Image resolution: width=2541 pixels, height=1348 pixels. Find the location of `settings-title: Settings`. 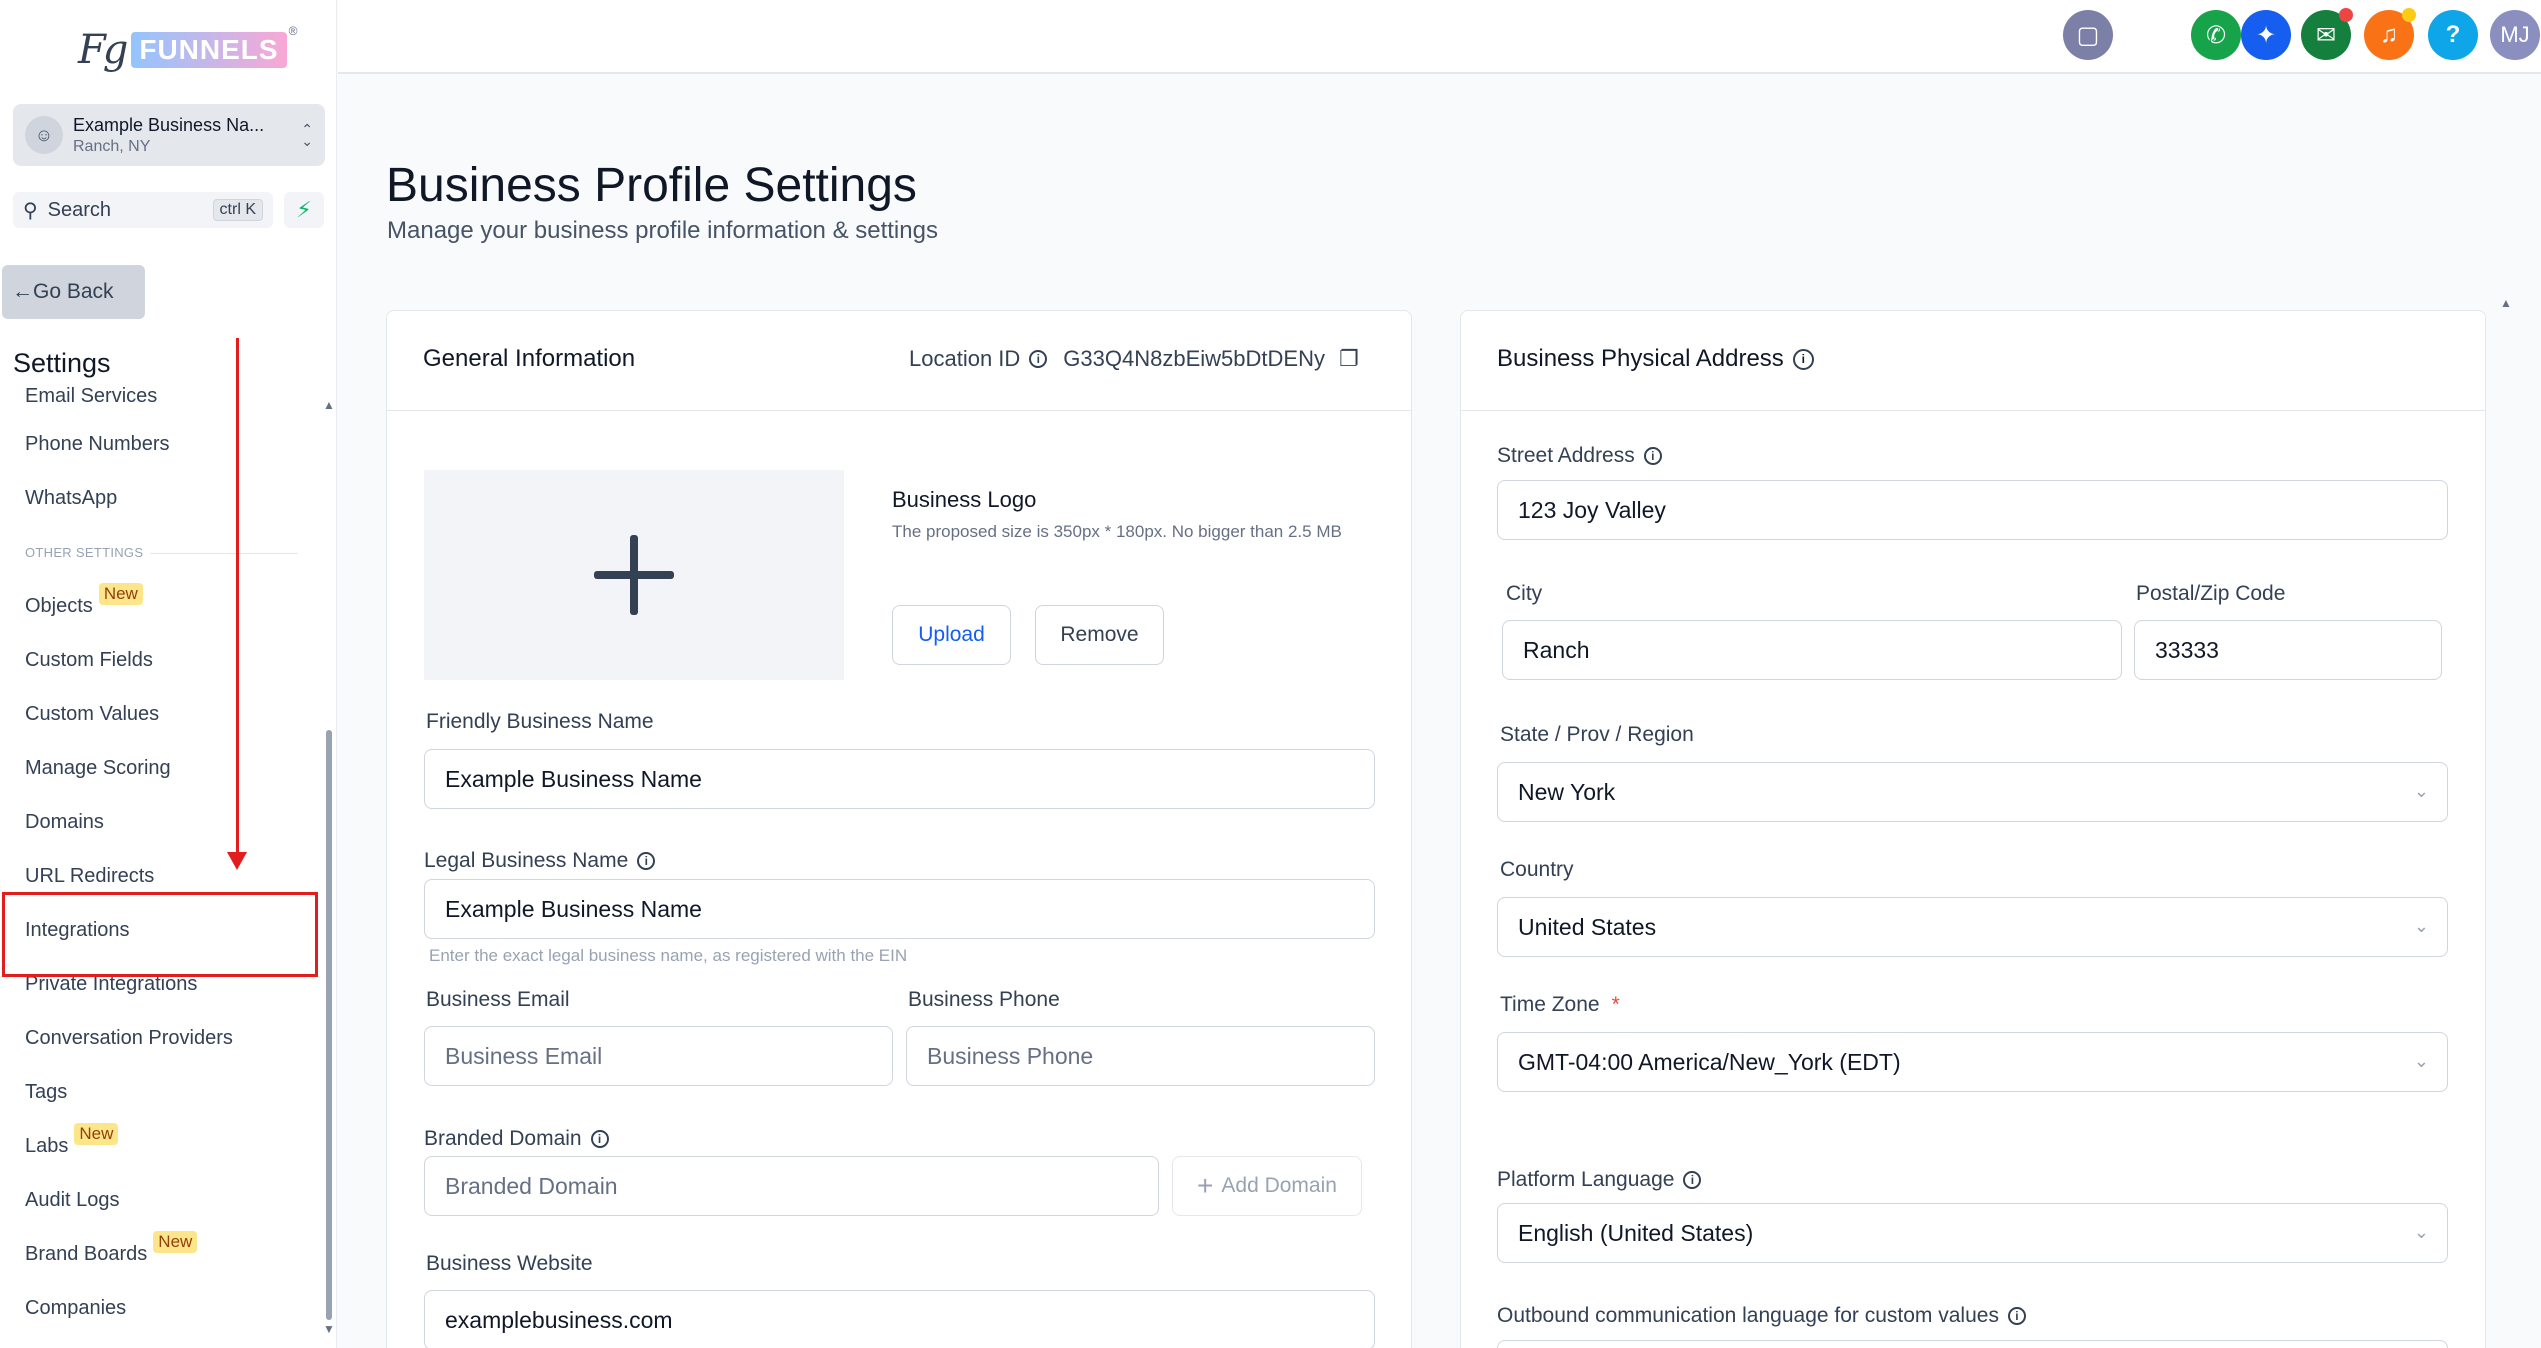

settings-title: Settings is located at coordinates (62, 363).